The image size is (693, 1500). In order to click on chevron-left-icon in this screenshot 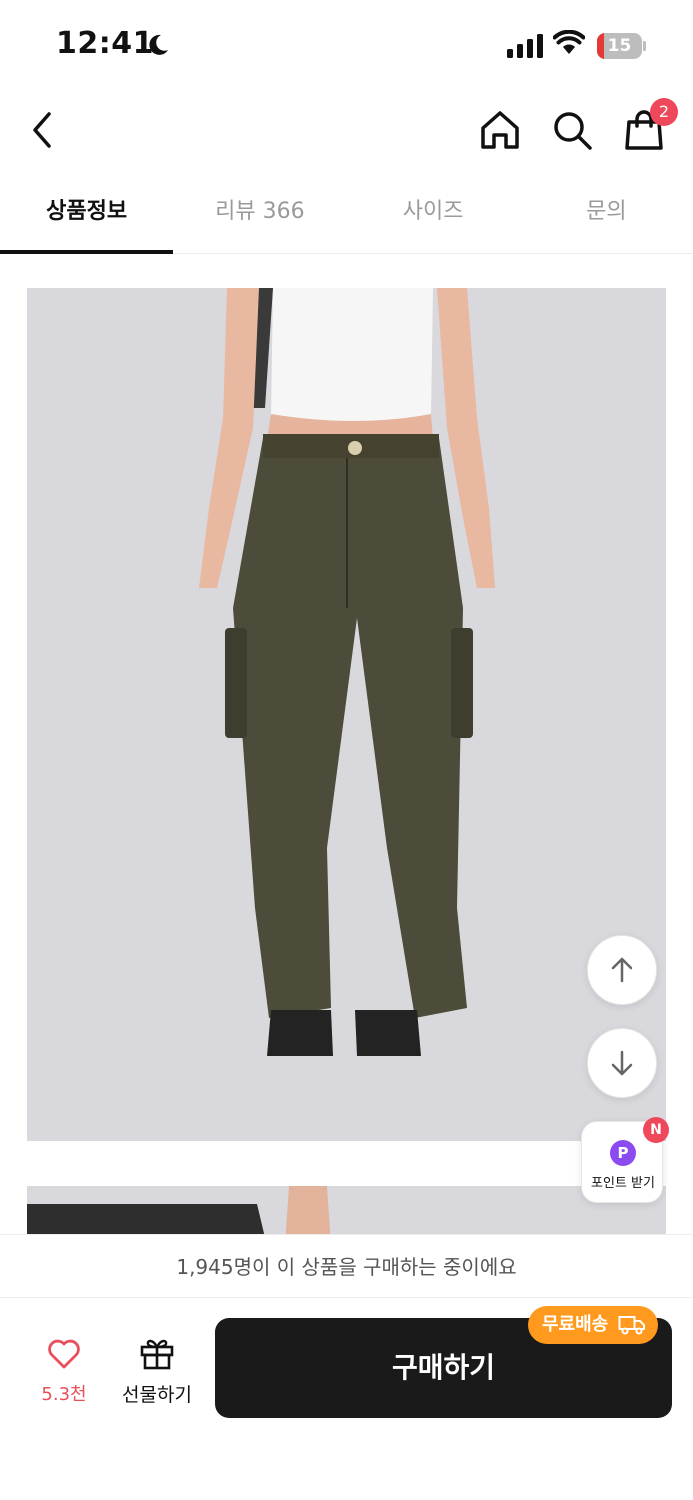, I will do `click(42, 130)`.